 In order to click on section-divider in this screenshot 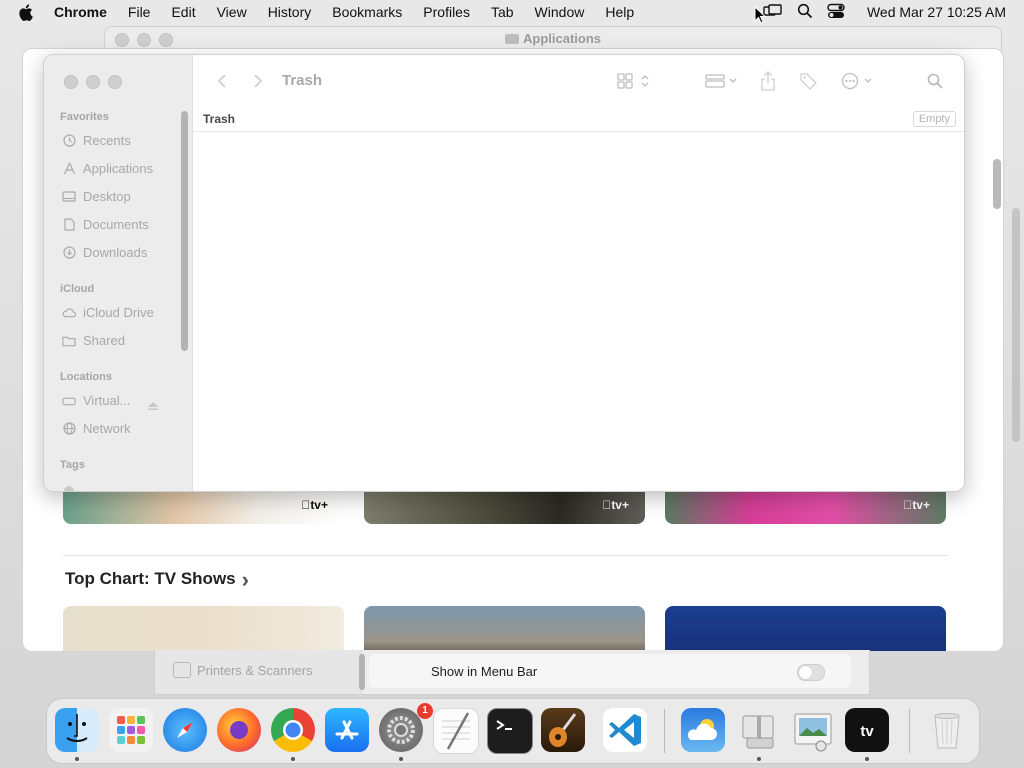, I will do `click(505, 555)`.